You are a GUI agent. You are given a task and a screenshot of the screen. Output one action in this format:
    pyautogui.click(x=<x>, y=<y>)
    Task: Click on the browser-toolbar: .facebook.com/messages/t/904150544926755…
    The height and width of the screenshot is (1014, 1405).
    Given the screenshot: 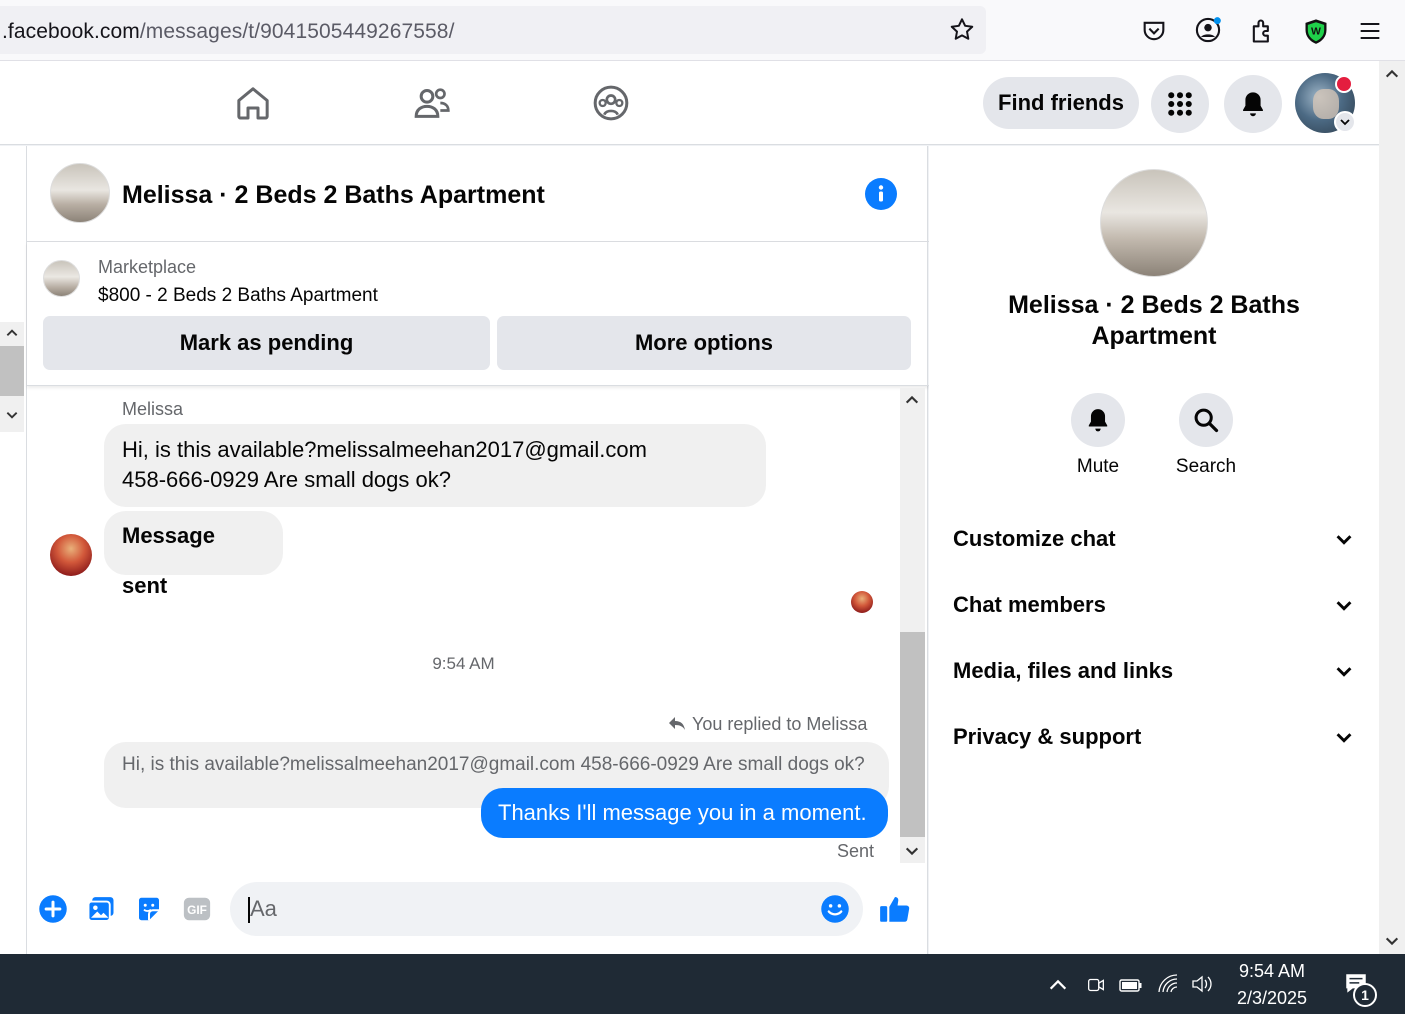 What is the action you would take?
    pyautogui.click(x=702, y=30)
    